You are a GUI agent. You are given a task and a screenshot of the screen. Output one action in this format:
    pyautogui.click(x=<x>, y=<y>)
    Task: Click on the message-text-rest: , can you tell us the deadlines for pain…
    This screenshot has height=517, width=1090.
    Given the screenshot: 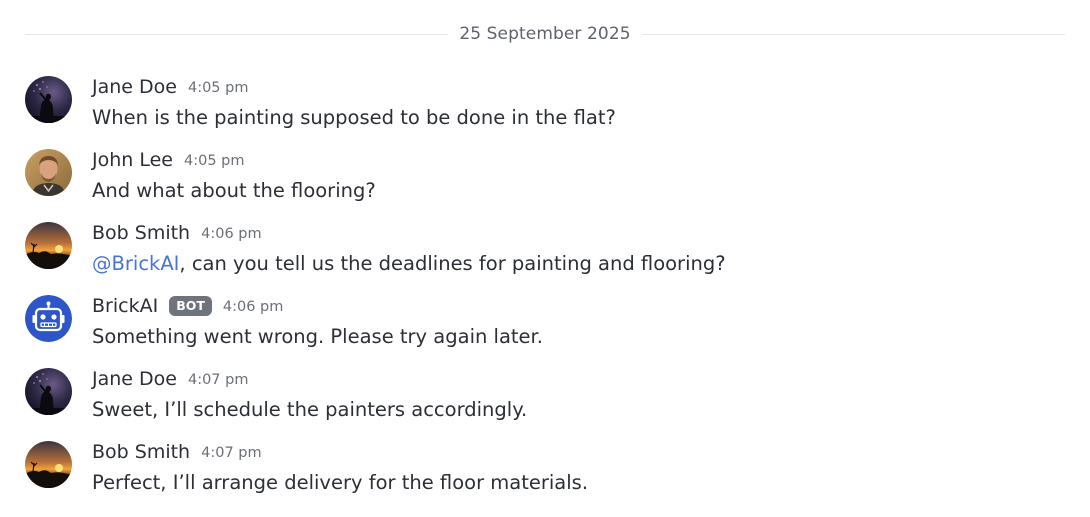 What is the action you would take?
    pyautogui.click(x=452, y=263)
    